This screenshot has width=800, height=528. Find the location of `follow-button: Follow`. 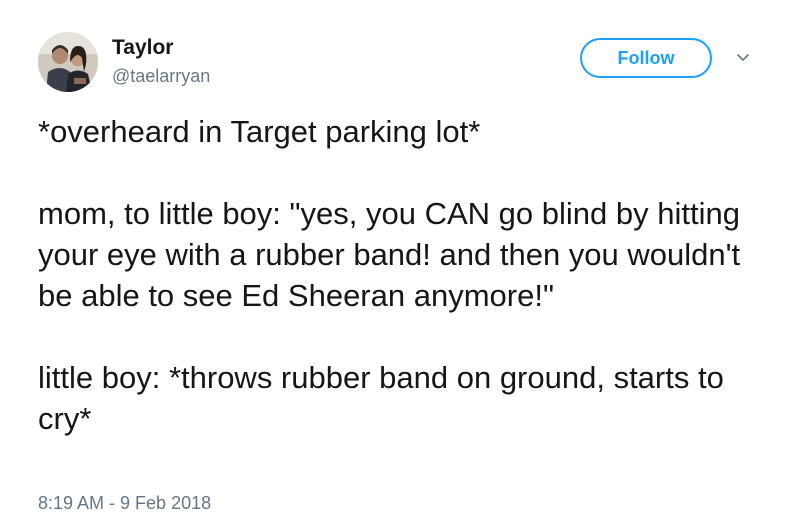

follow-button: Follow is located at coordinates (646, 58).